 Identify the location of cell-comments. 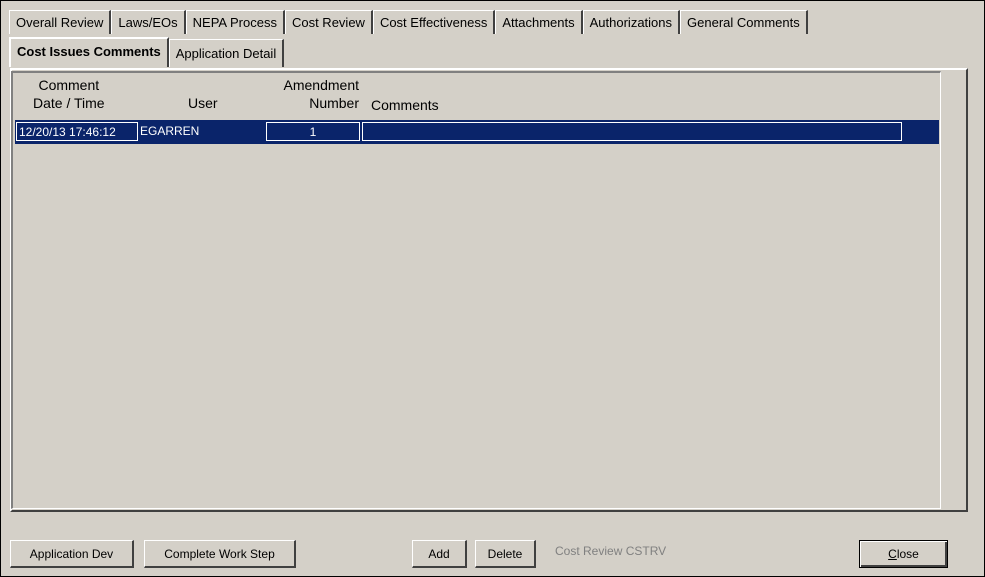
(632, 131).